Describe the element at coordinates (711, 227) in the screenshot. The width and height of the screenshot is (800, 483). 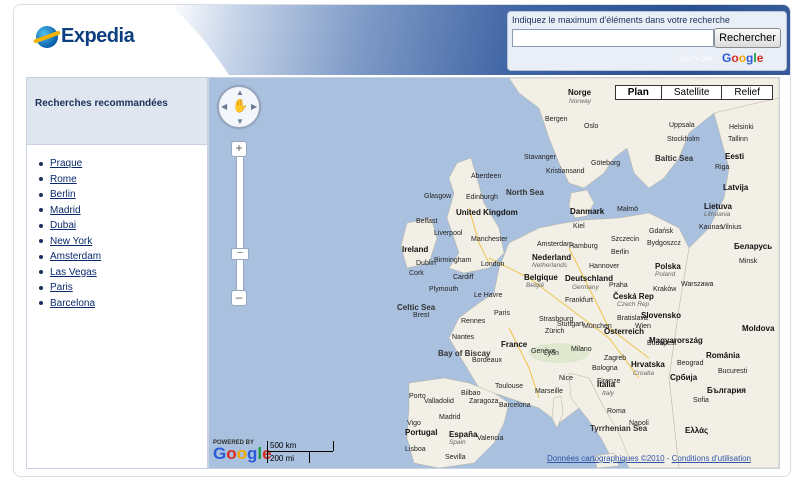
I see `city-label: Kaunas` at that location.